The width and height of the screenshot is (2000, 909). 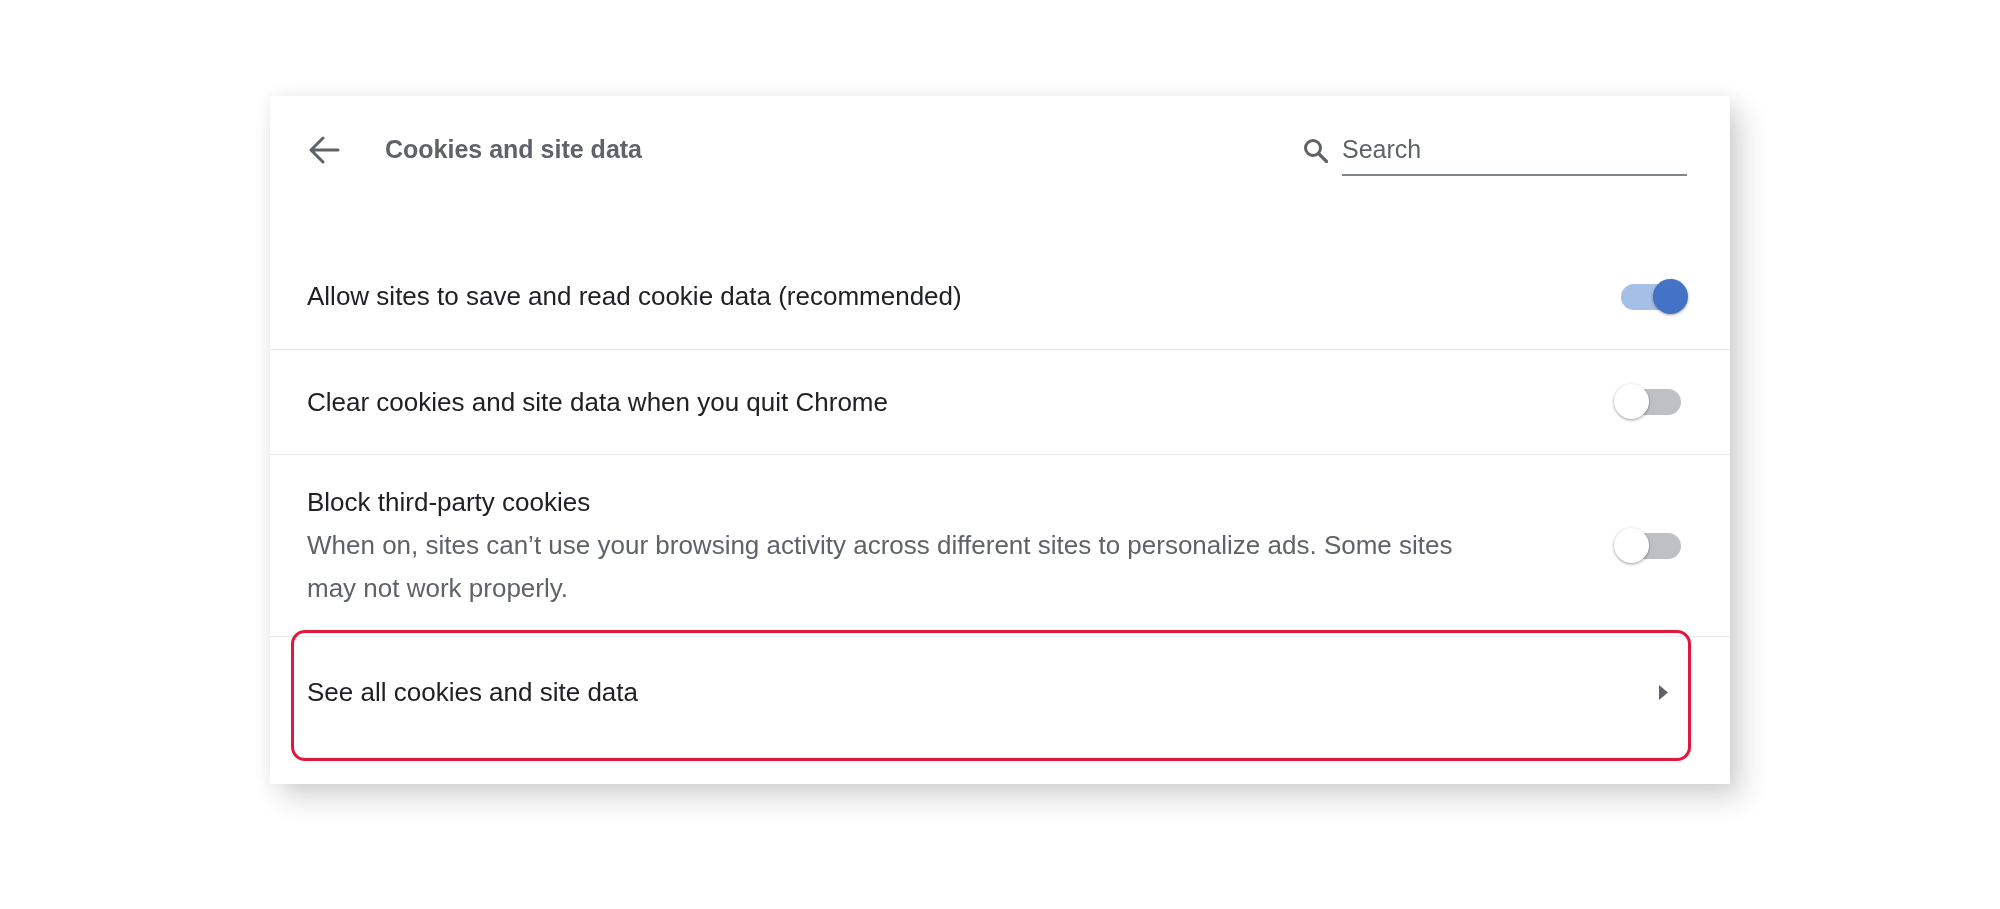 What do you see at coordinates (880, 567) in the screenshot?
I see `setting-description: When on, sites can’t use your browsing activity across different sites to personalize ads. Some sites may not work properly.` at bounding box center [880, 567].